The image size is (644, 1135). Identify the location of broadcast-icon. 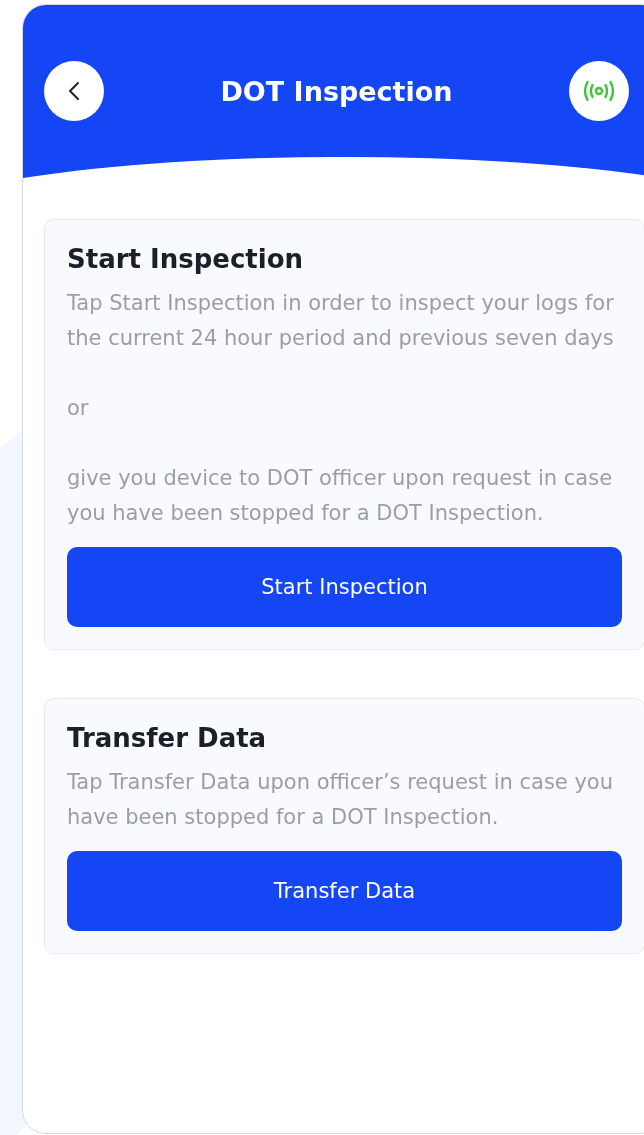
(599, 91).